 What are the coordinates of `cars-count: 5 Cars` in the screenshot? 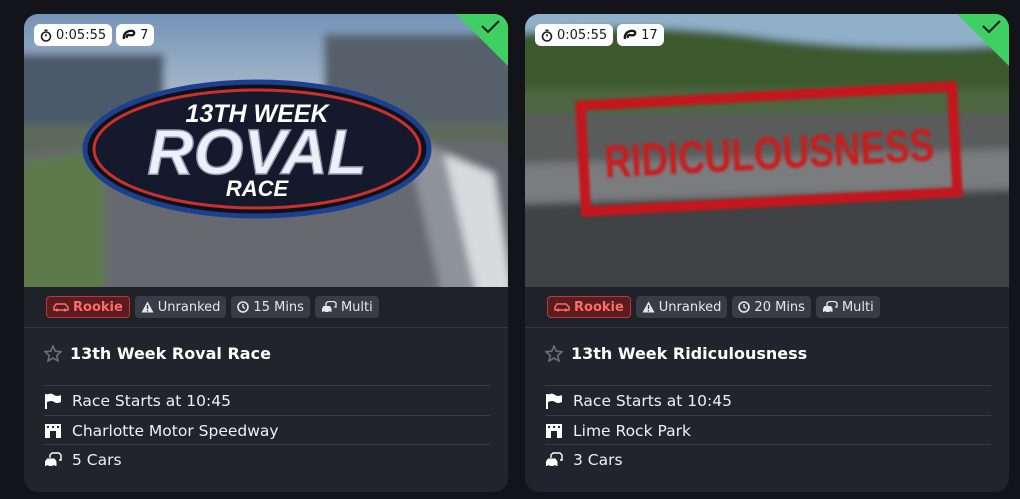 It's located at (97, 459).